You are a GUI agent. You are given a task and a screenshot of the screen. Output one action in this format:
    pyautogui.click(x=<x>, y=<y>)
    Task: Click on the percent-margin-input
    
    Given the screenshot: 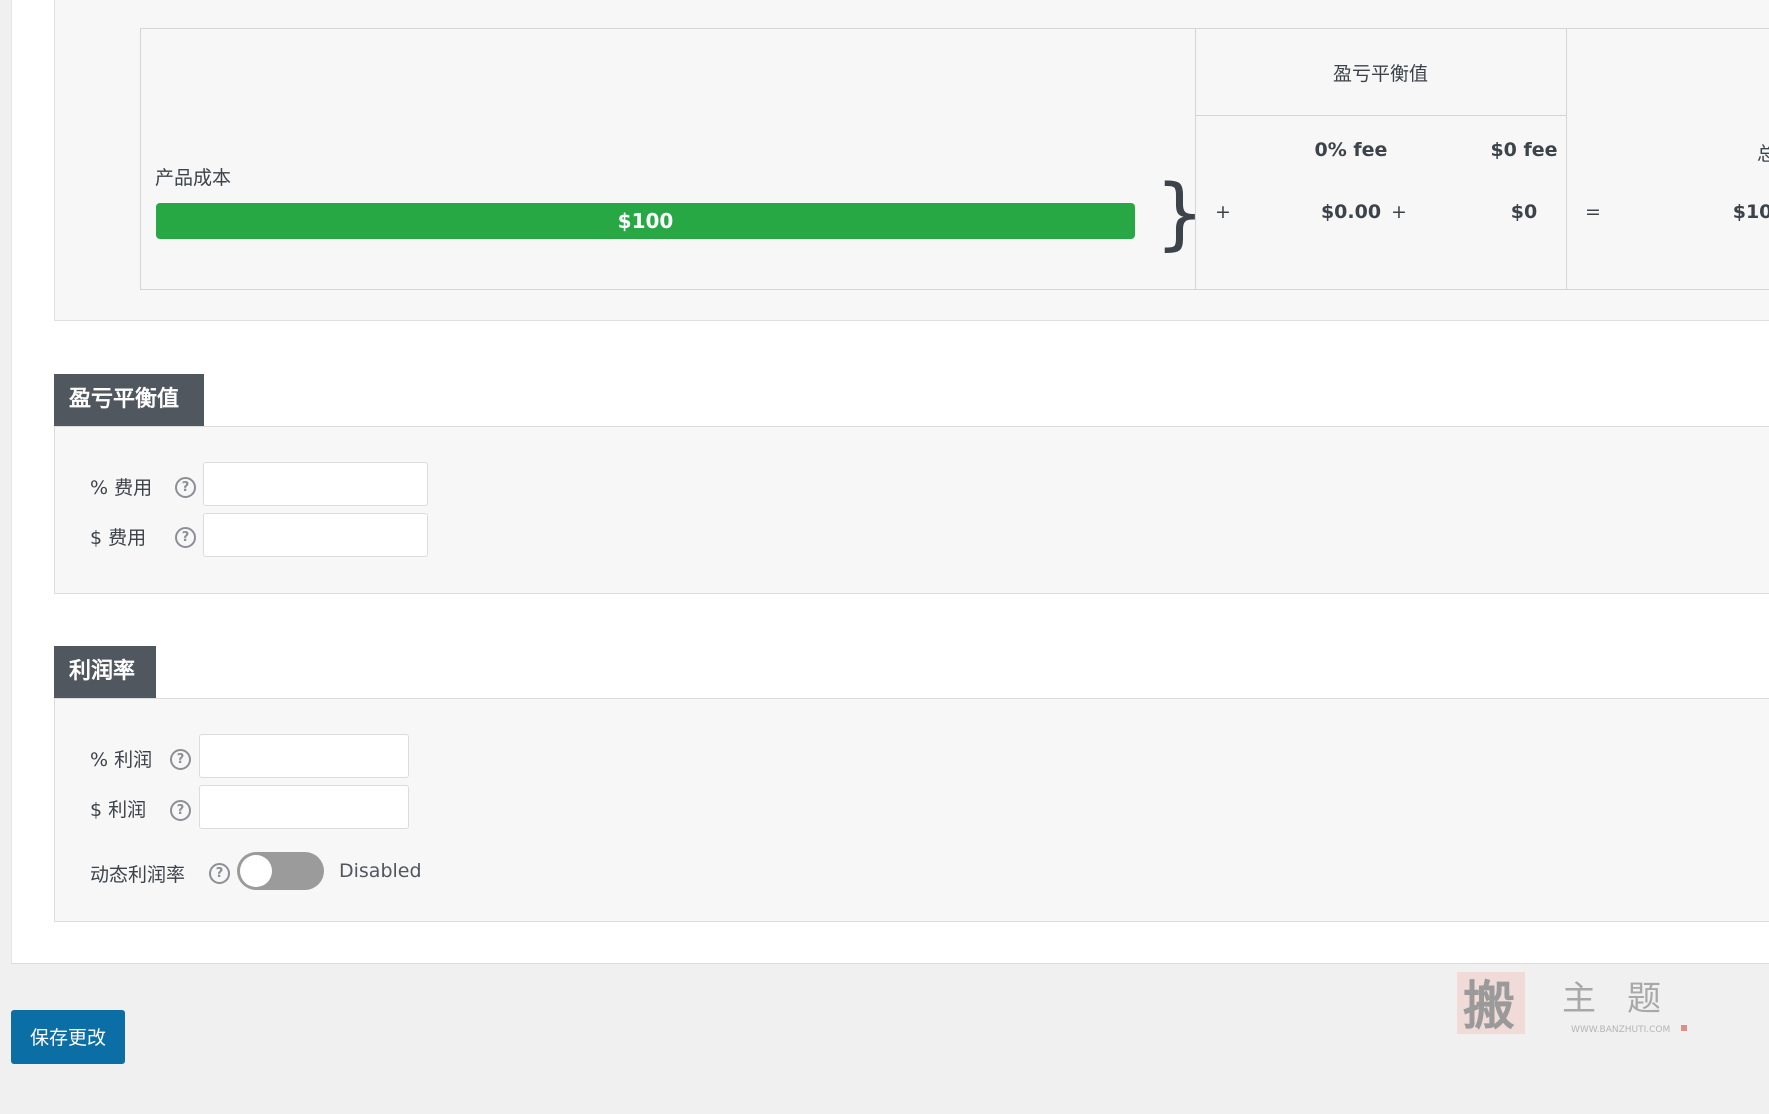 What is the action you would take?
    pyautogui.click(x=304, y=756)
    